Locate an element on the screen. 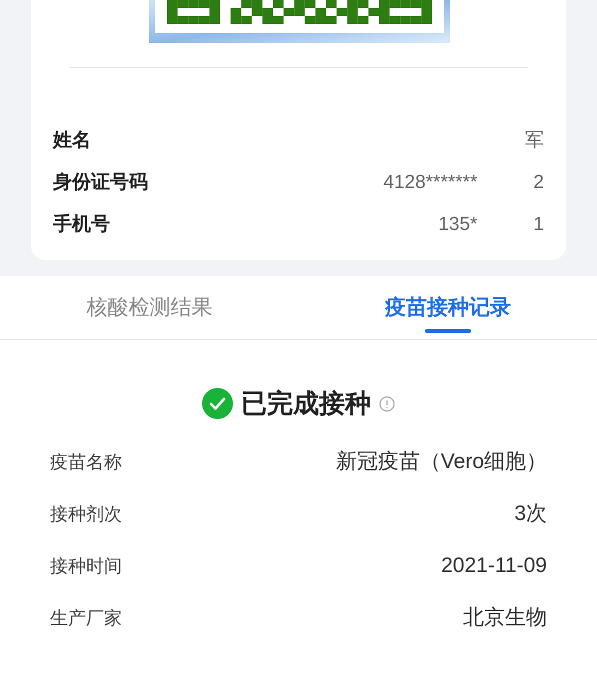 This screenshot has width=597, height=681. record-label: 接种剂次 is located at coordinates (86, 514).